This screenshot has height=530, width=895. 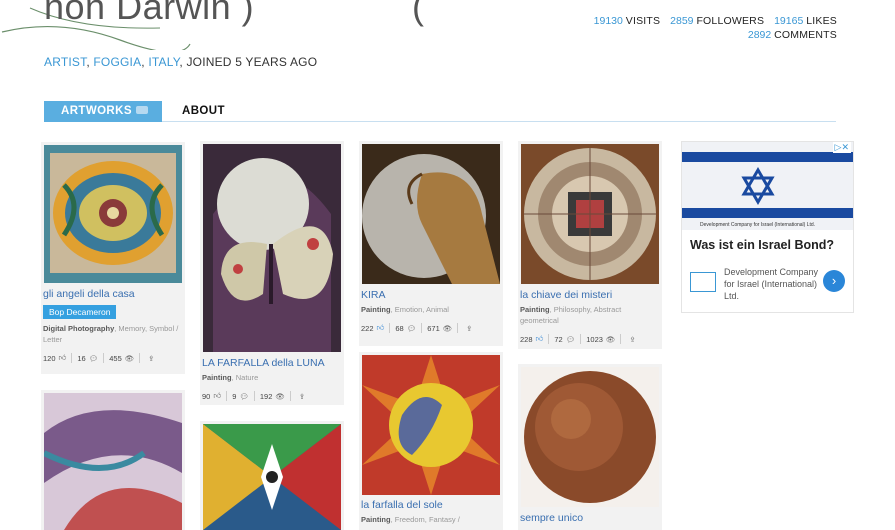 I want to click on ad-headline: Was ist ein Israel Bond?, so click(x=762, y=245).